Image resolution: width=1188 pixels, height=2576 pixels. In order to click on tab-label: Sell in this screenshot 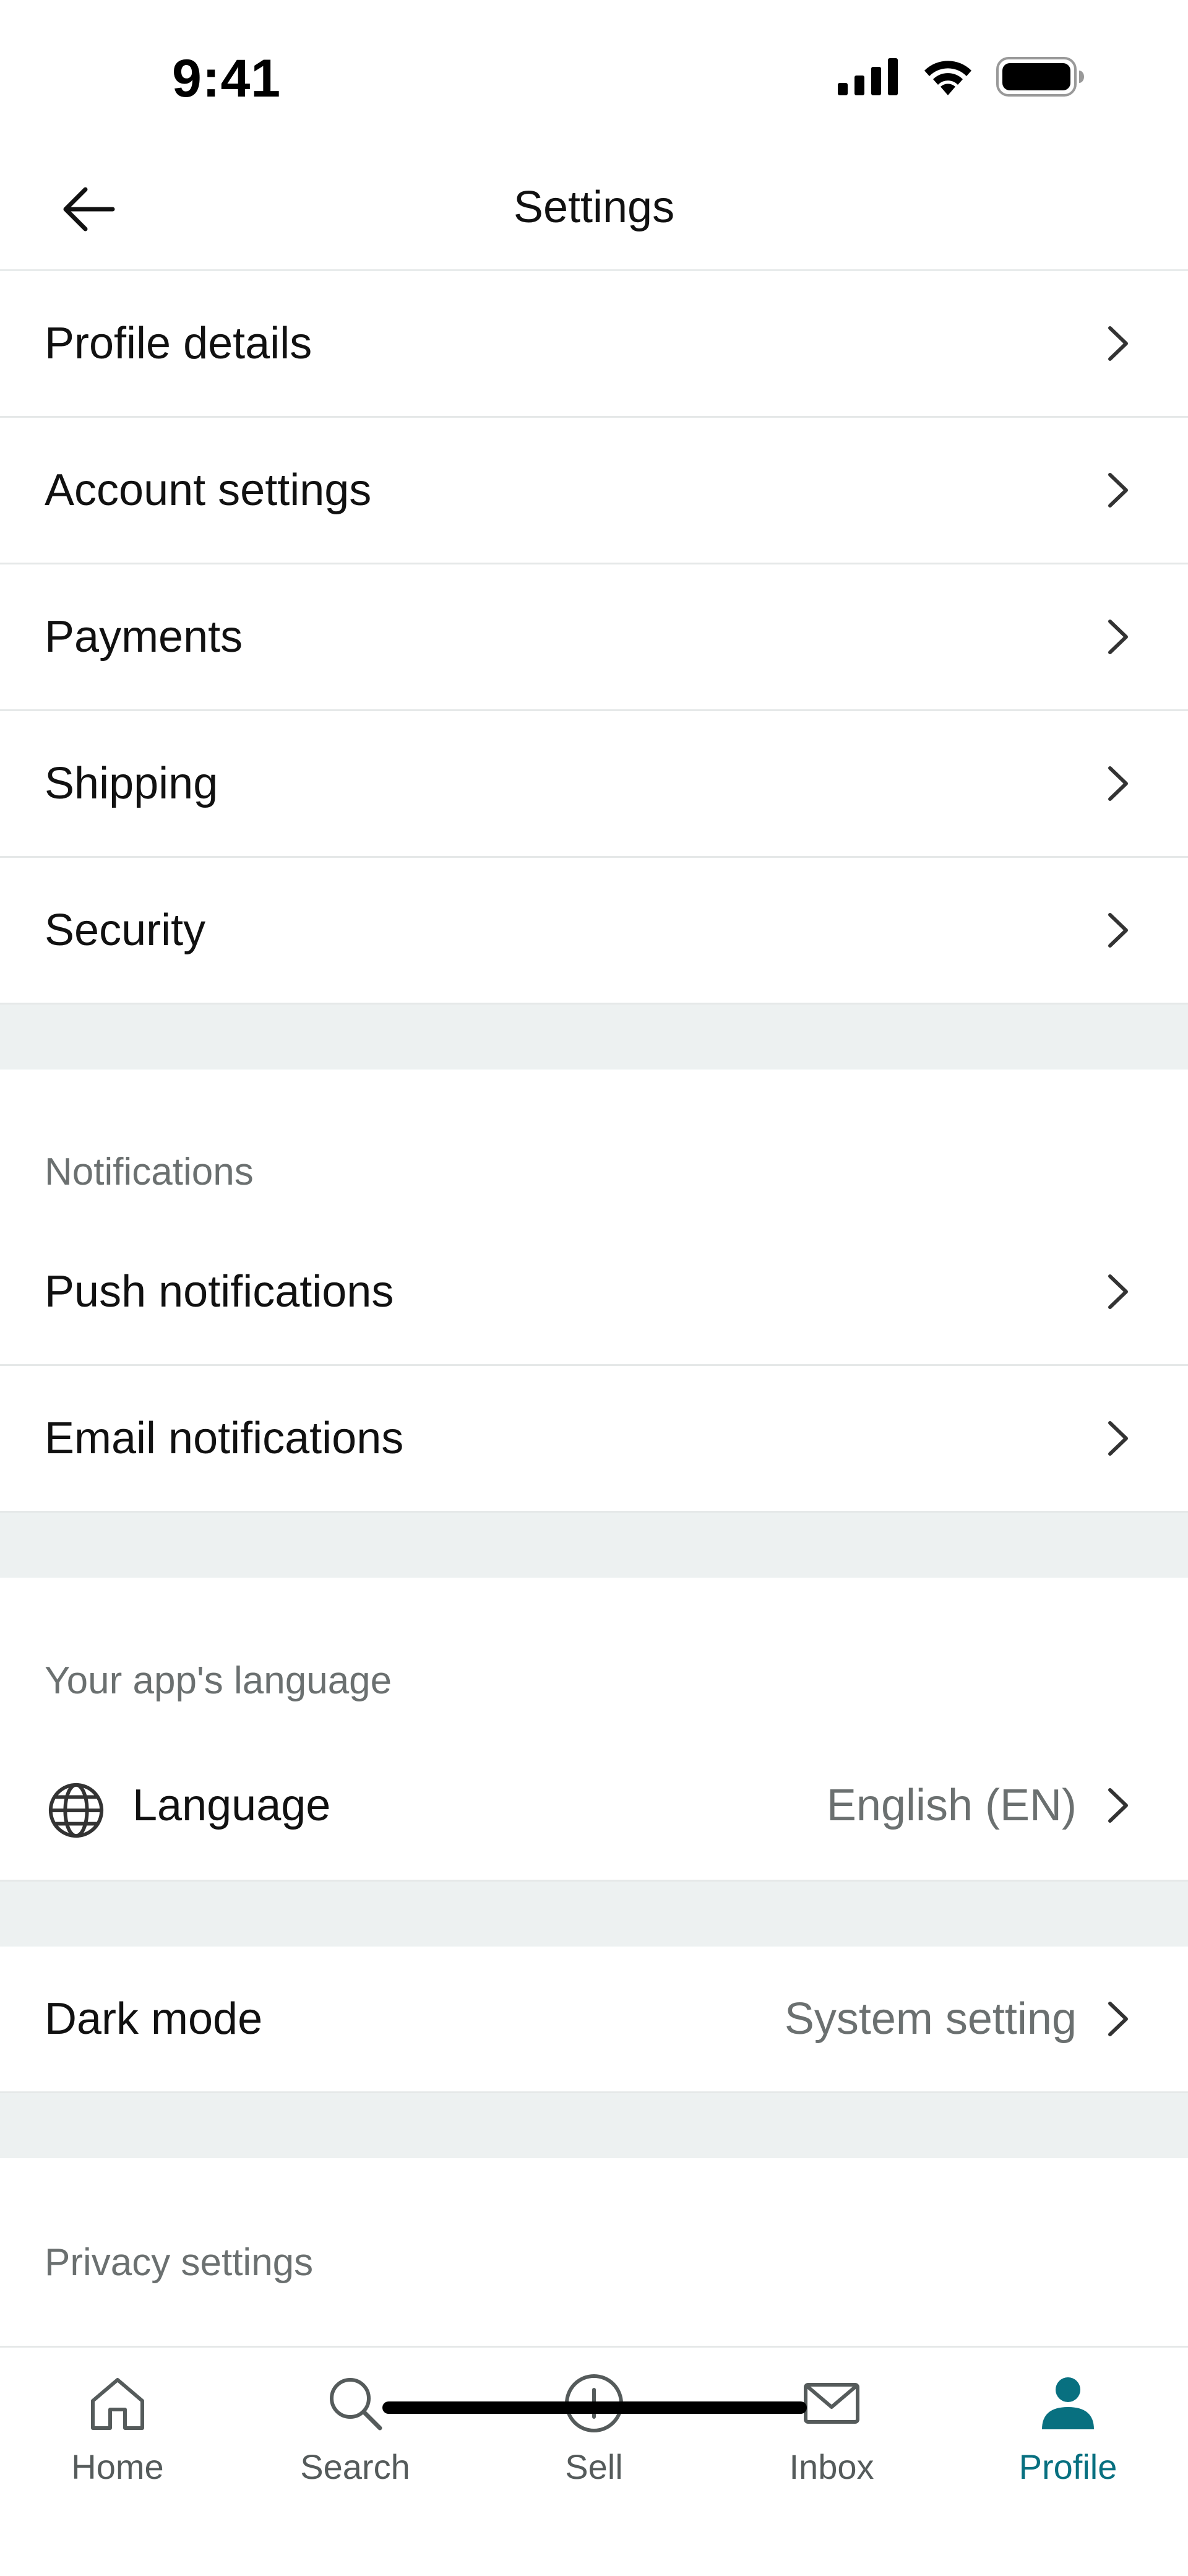, I will do `click(594, 2466)`.